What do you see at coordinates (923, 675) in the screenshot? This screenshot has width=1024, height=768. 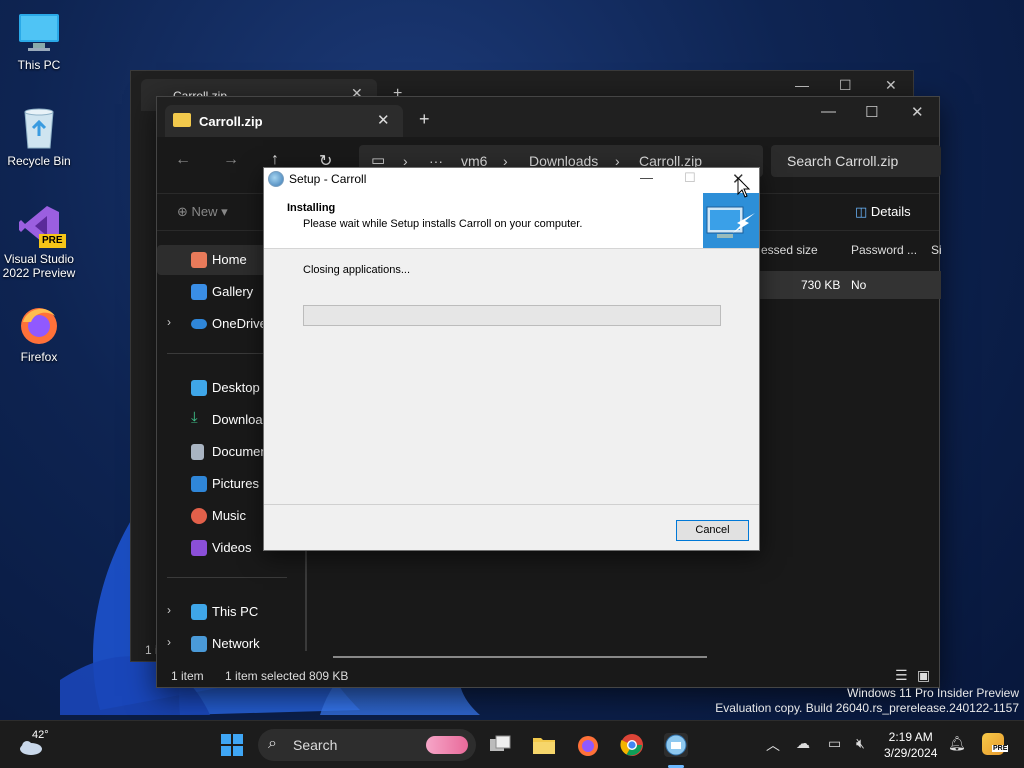 I see `tiles-view-icon: ▣` at bounding box center [923, 675].